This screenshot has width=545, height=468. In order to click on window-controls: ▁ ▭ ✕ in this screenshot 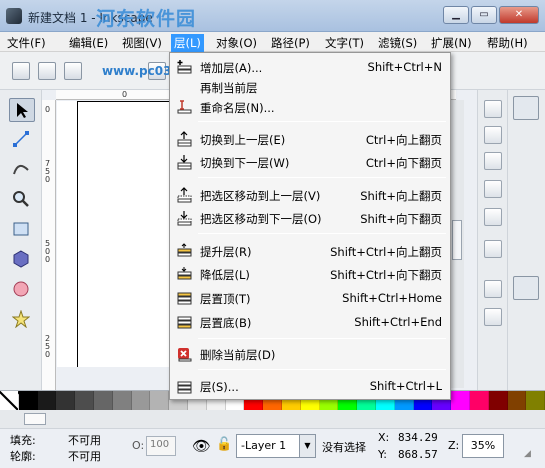, I will do `click(491, 15)`.